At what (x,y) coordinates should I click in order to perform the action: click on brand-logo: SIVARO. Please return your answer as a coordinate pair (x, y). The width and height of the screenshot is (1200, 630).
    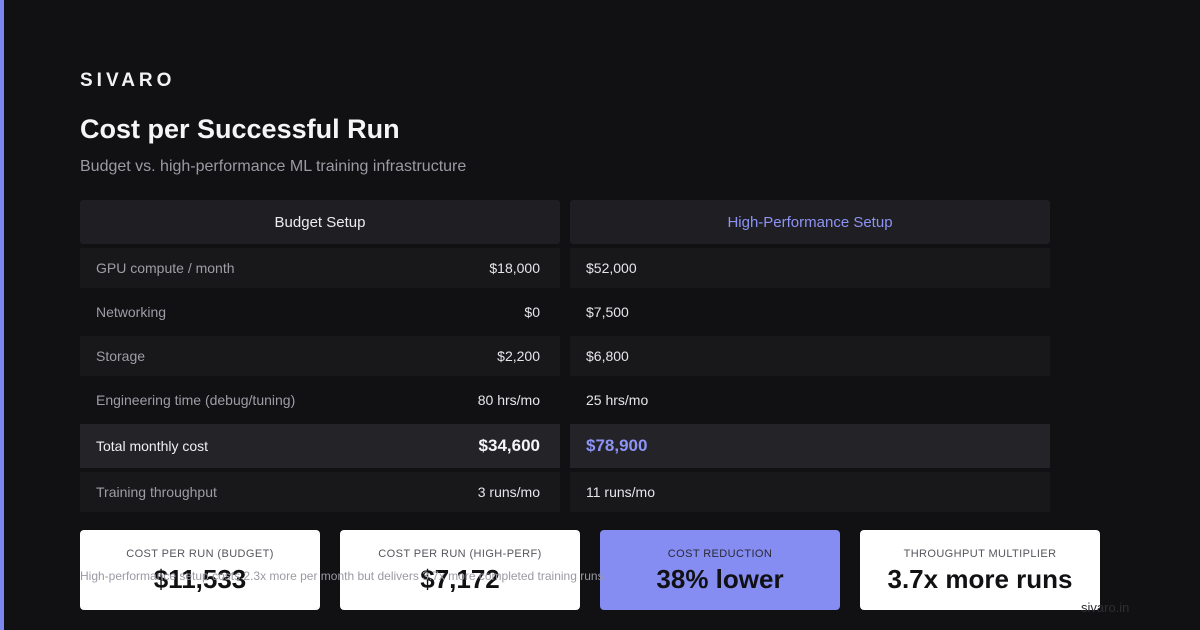
    Looking at the image, I should click on (128, 80).